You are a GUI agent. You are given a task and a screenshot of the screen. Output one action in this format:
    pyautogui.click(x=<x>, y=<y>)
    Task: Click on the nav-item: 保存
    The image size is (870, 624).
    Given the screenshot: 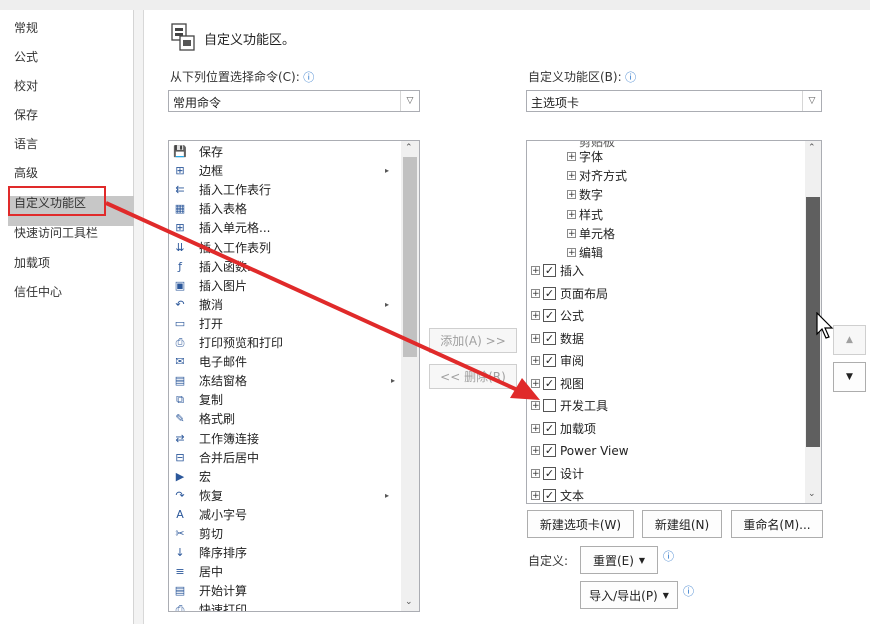 What is the action you would take?
    pyautogui.click(x=26, y=114)
    